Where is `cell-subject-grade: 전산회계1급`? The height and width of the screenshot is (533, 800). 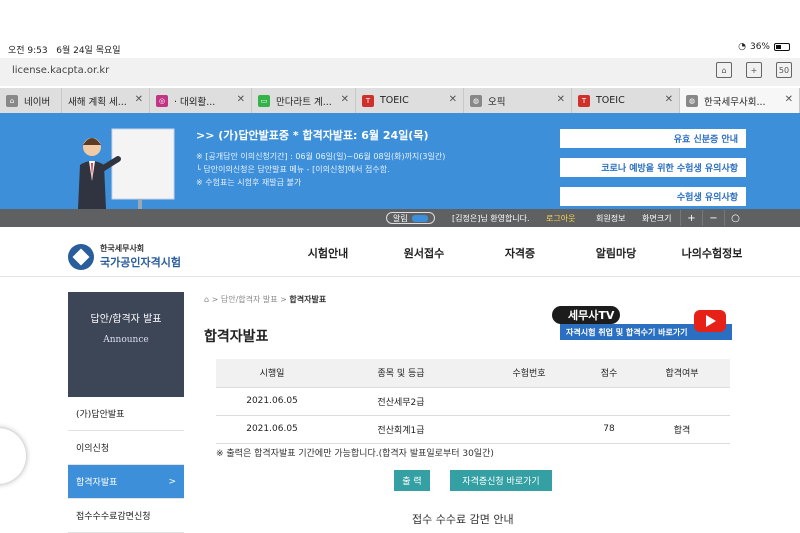
cell-subject-grade: 전산회계1급 is located at coordinates (401, 429).